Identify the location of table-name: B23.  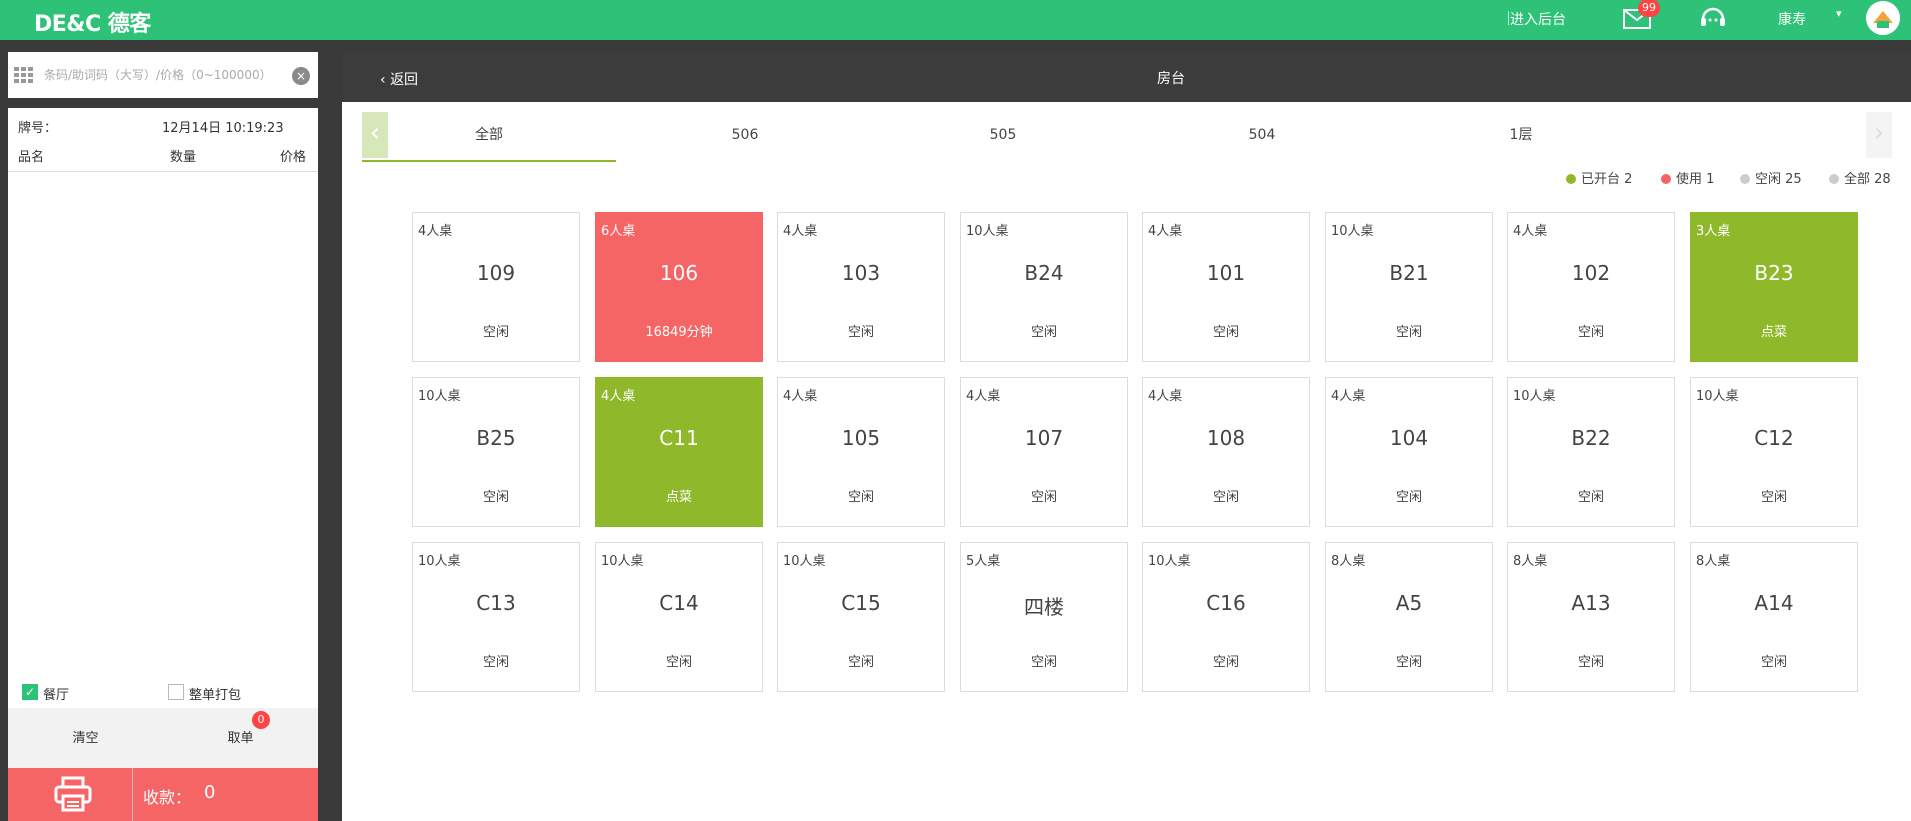
(1774, 273).